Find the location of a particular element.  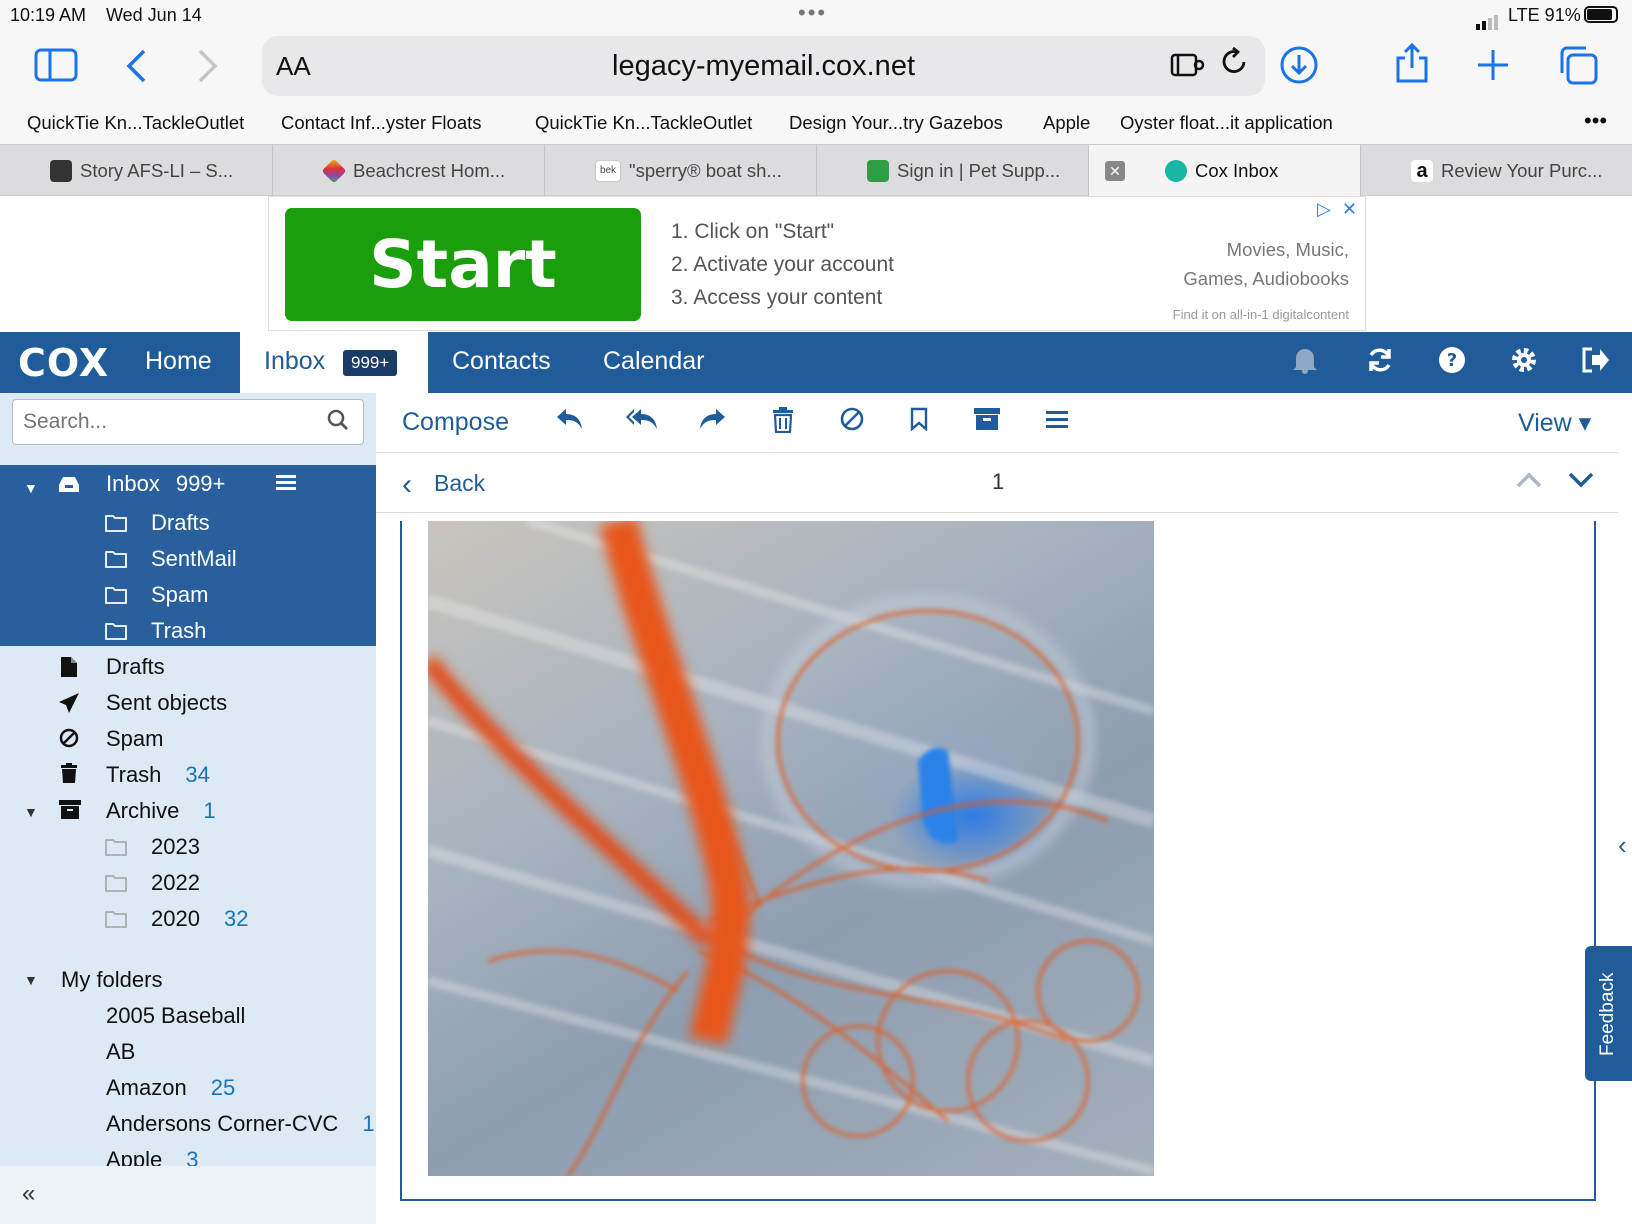

more-menu-icon is located at coordinates (1058, 422).